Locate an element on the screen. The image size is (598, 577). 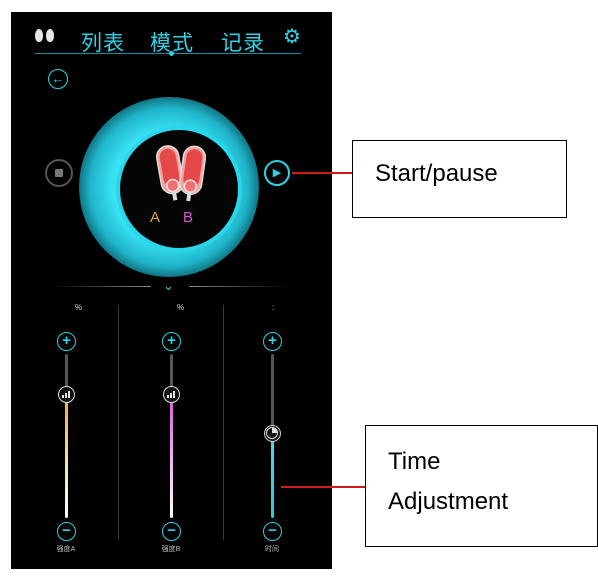
gear-icon: ⚙ is located at coordinates (292, 37).